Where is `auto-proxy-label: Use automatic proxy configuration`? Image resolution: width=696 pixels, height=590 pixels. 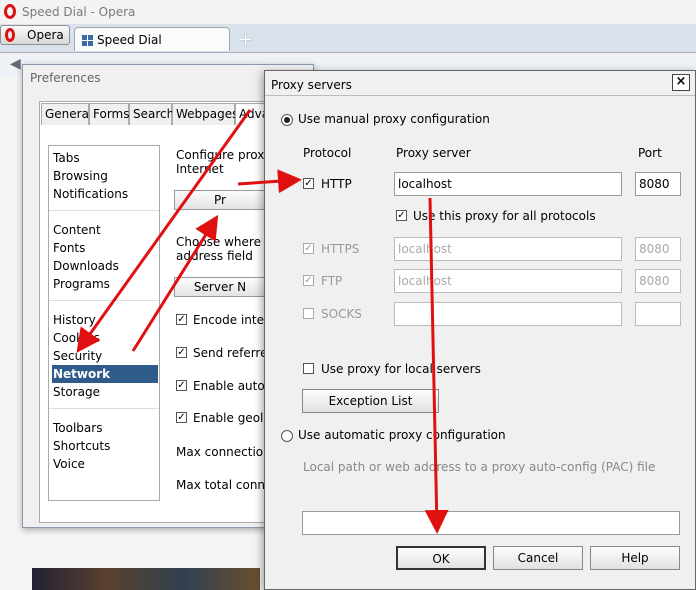 auto-proxy-label: Use automatic proxy configuration is located at coordinates (402, 435).